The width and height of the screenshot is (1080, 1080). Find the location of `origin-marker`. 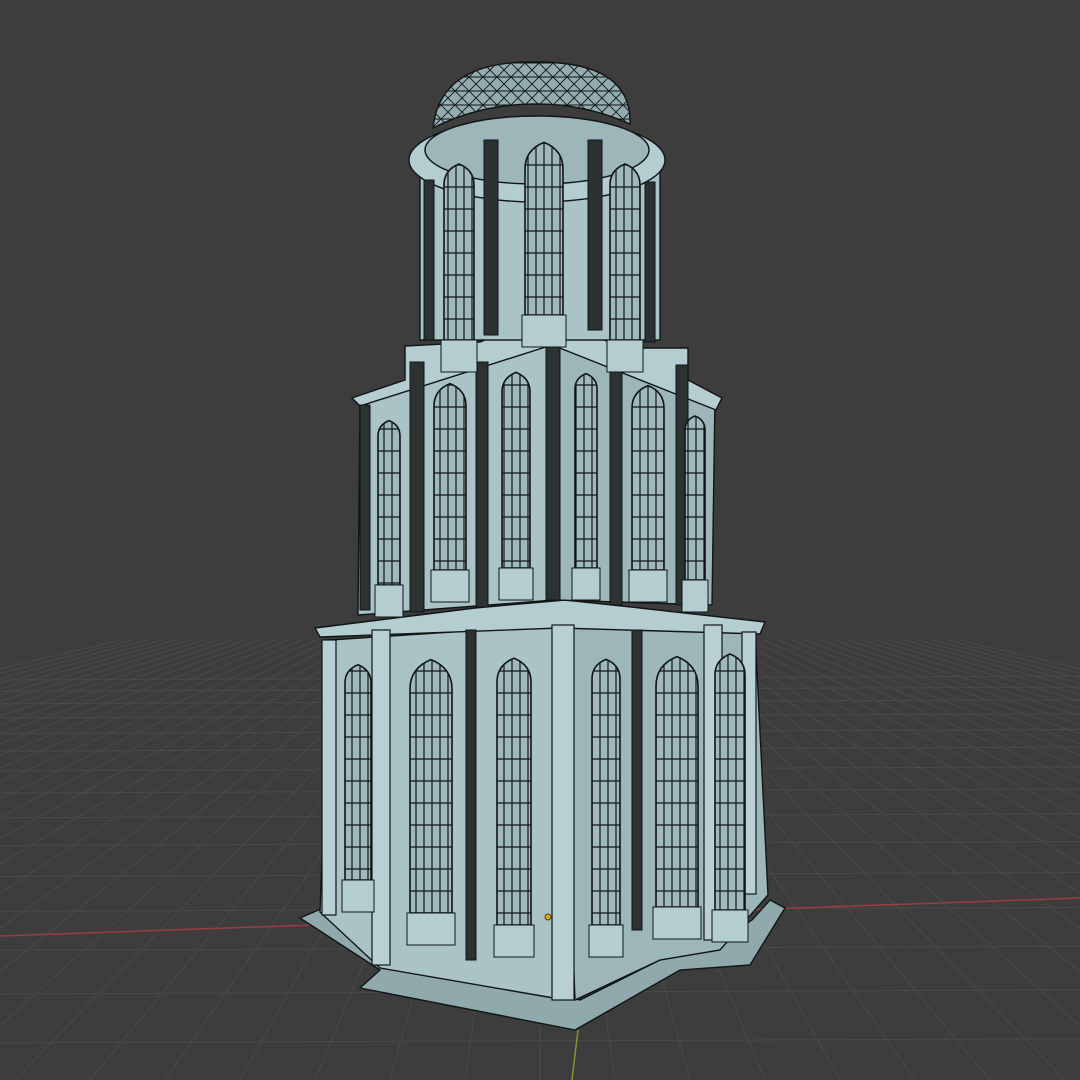

origin-marker is located at coordinates (548, 917).